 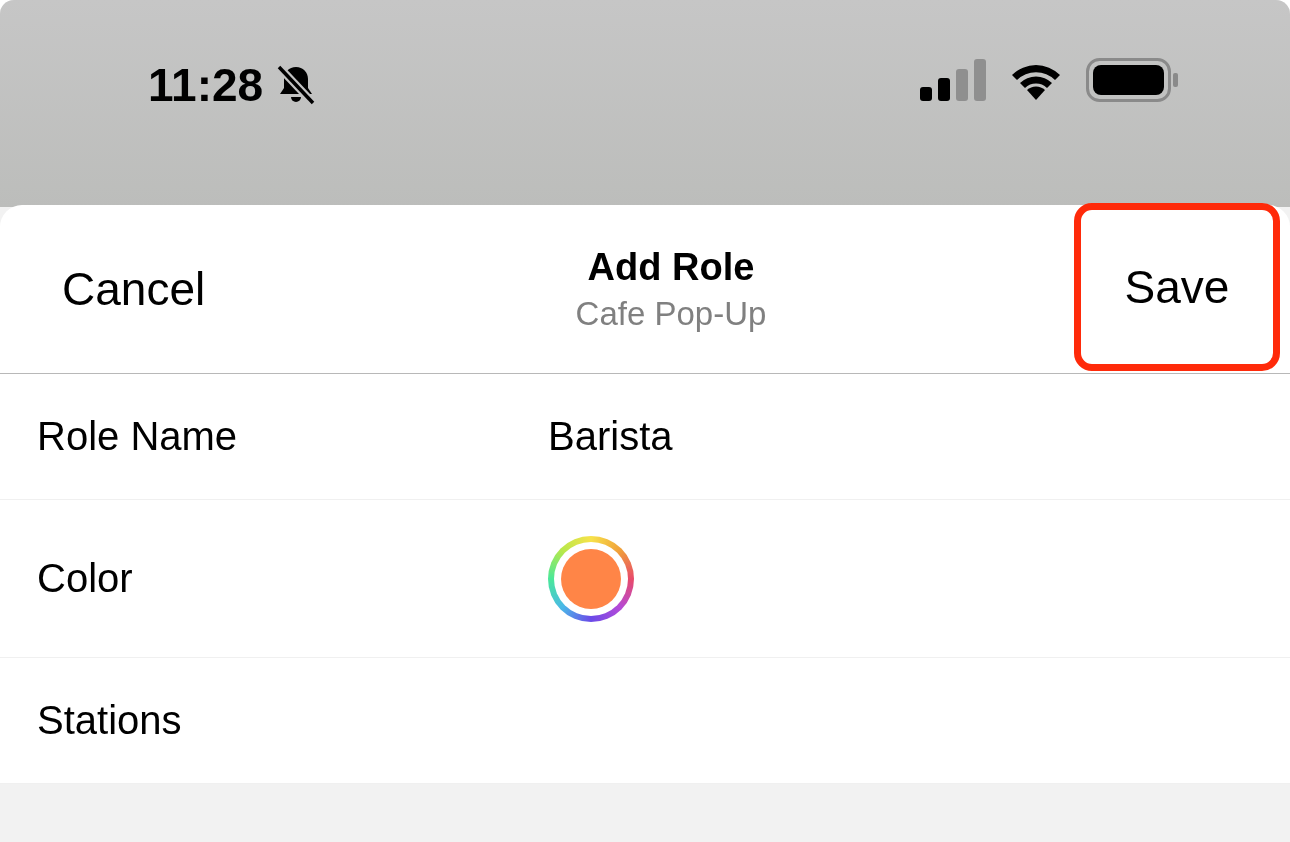 What do you see at coordinates (953, 80) in the screenshot?
I see `signal-icon` at bounding box center [953, 80].